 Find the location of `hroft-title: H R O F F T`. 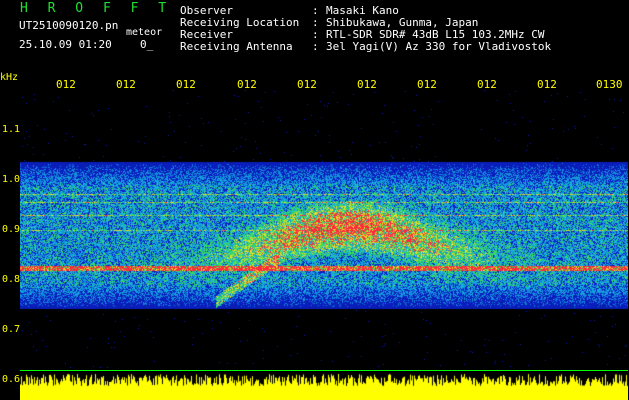

hroft-title: H R O F F T is located at coordinates (96, 8).